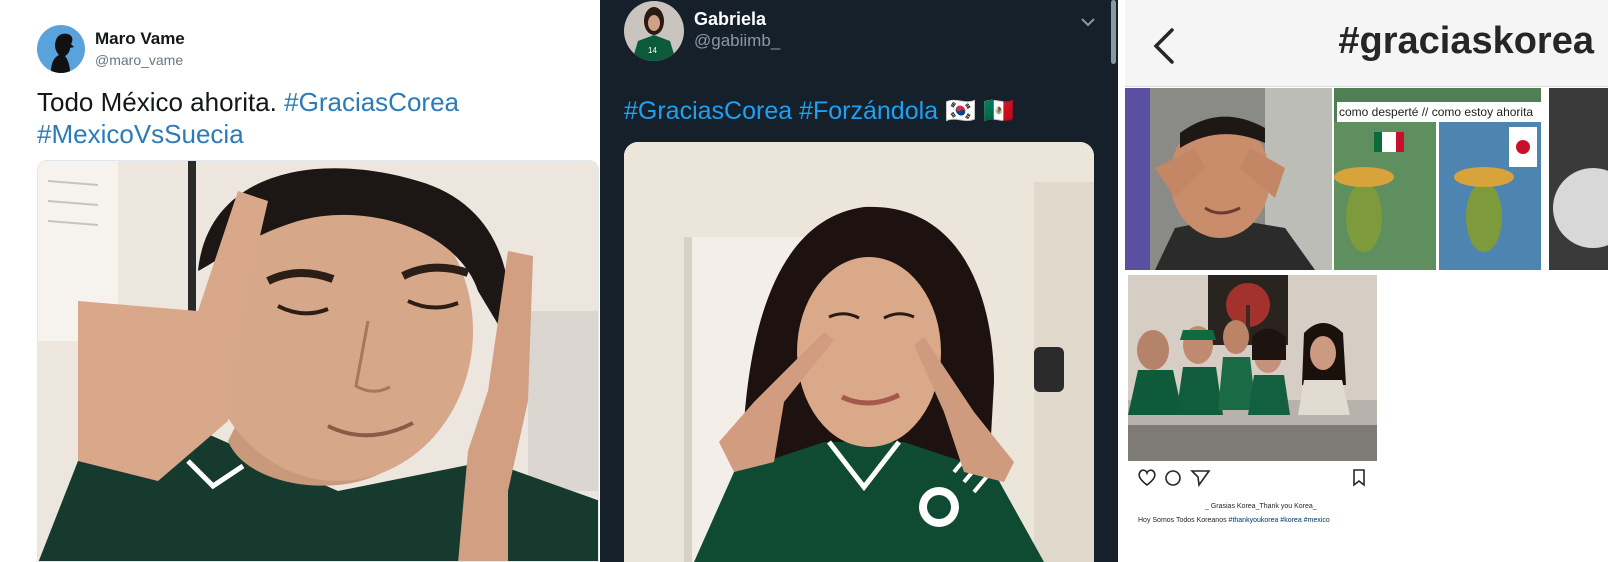 Image resolution: width=1608 pixels, height=562 pixels. Describe the element at coordinates (652, 50) in the screenshot. I see `svg-text: 14` at that location.